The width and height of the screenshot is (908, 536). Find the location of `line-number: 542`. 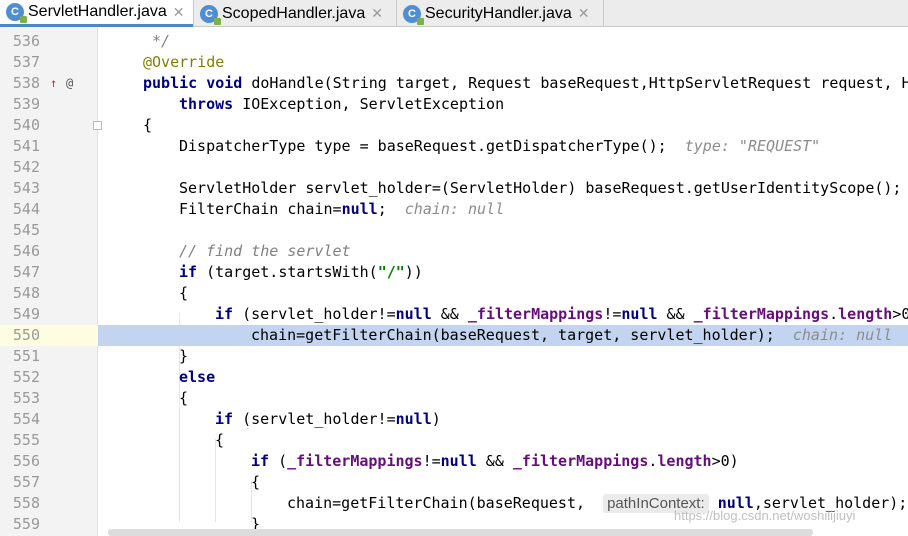

line-number: 542 is located at coordinates (26, 167).